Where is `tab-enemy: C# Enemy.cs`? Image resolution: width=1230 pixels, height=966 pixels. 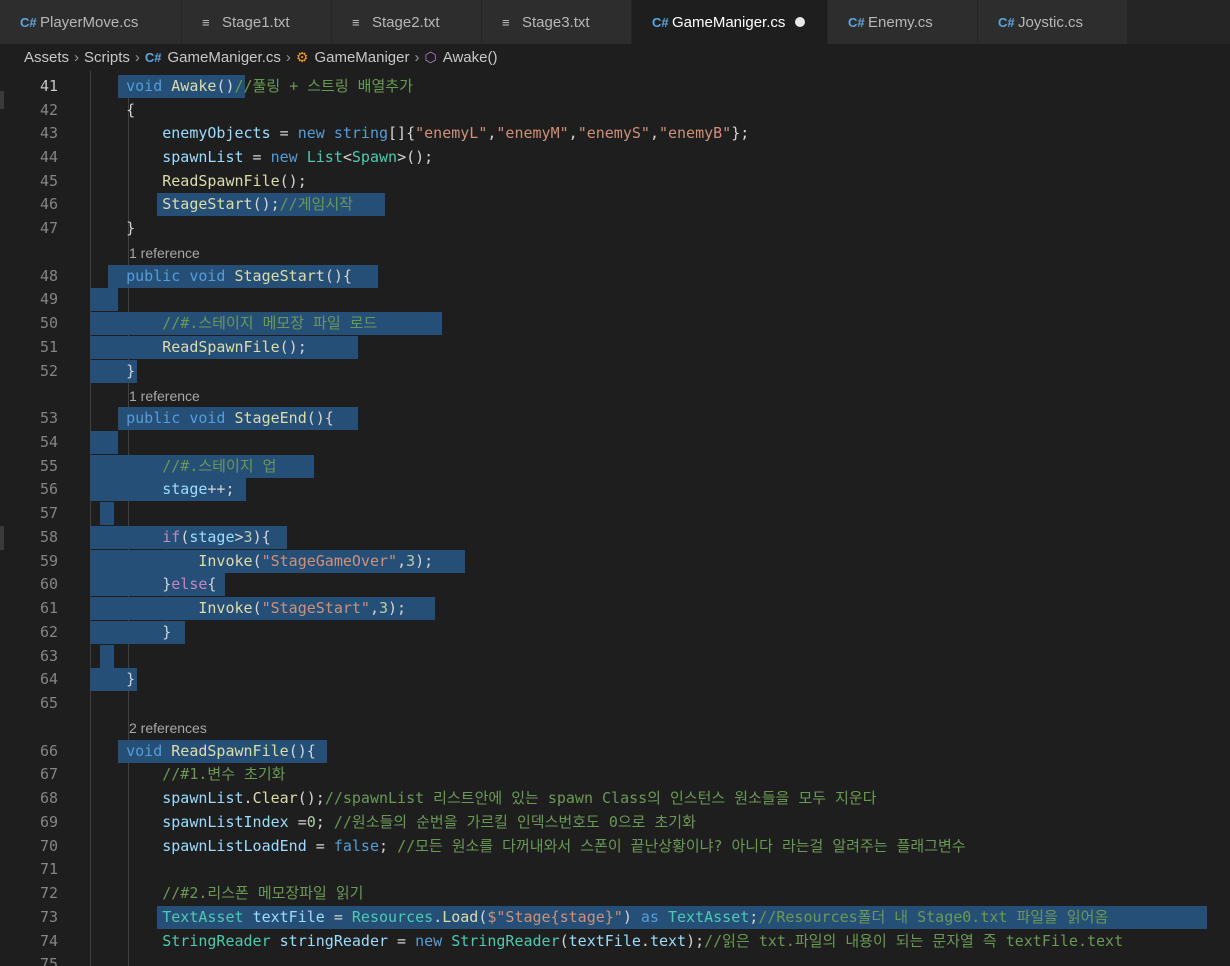
tab-enemy: C# Enemy.cs is located at coordinates (903, 22).